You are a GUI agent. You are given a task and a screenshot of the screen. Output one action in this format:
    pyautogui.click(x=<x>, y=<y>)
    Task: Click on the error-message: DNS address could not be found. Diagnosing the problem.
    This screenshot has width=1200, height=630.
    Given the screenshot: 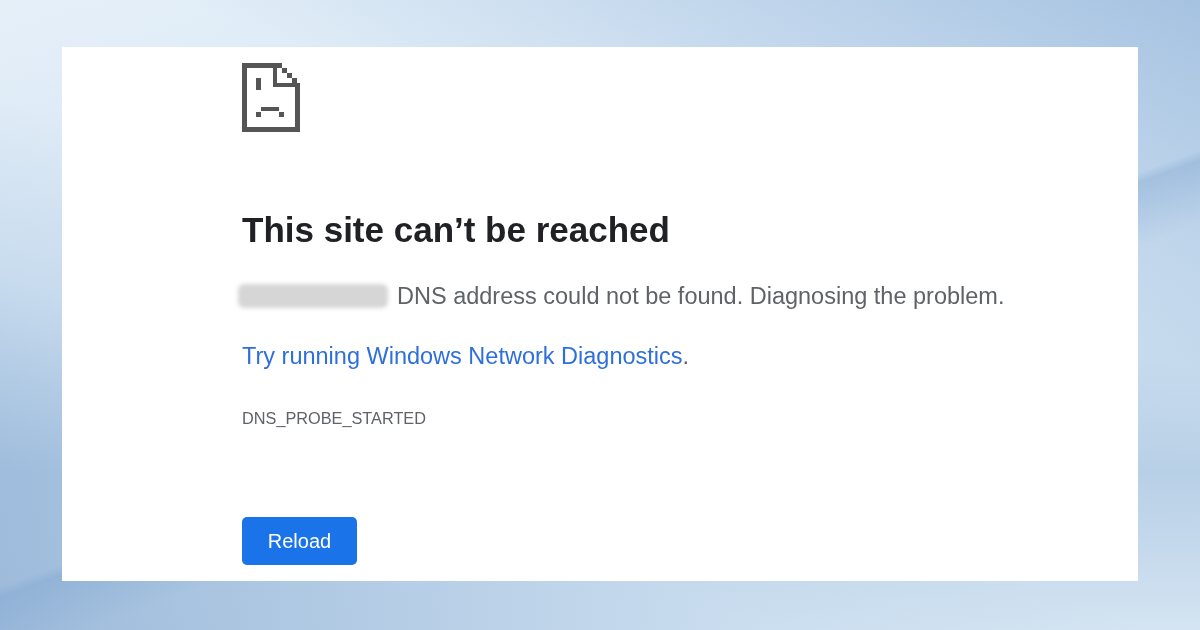 What is the action you would take?
    pyautogui.click(x=701, y=296)
    